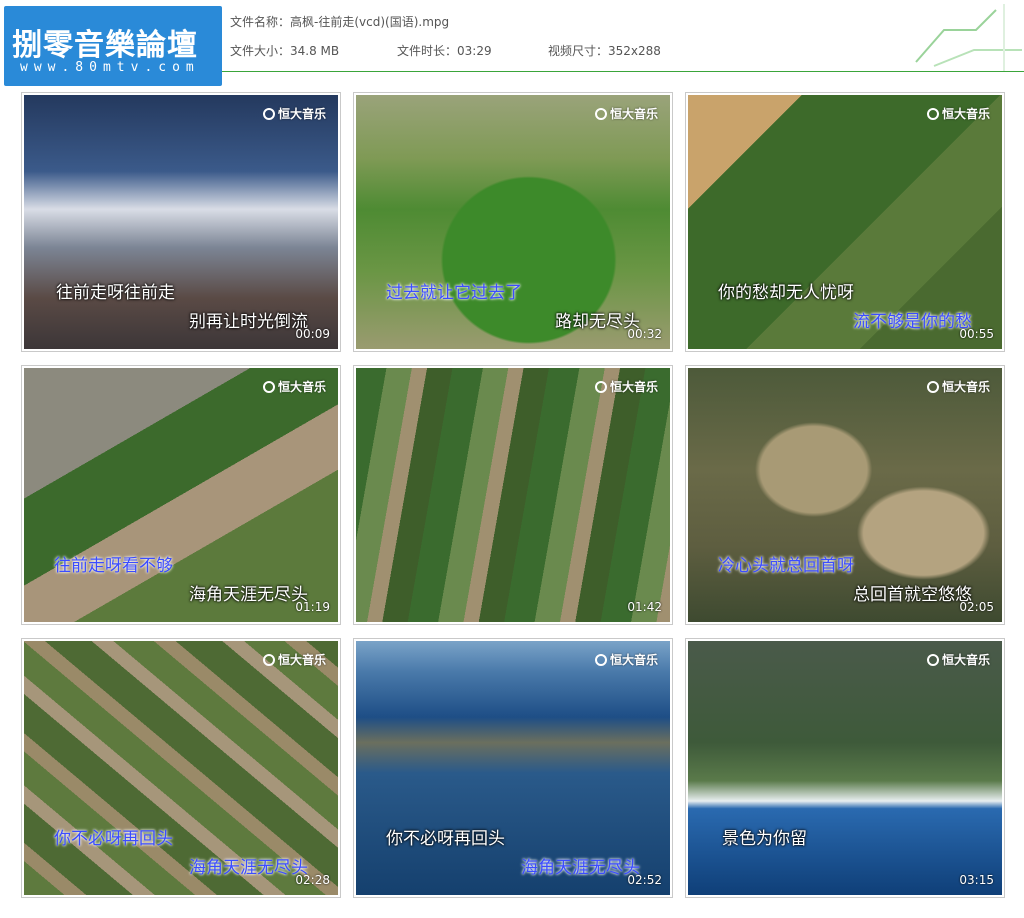  What do you see at coordinates (454, 293) in the screenshot?
I see `lyric-line-1: 过去就让它过去了` at bounding box center [454, 293].